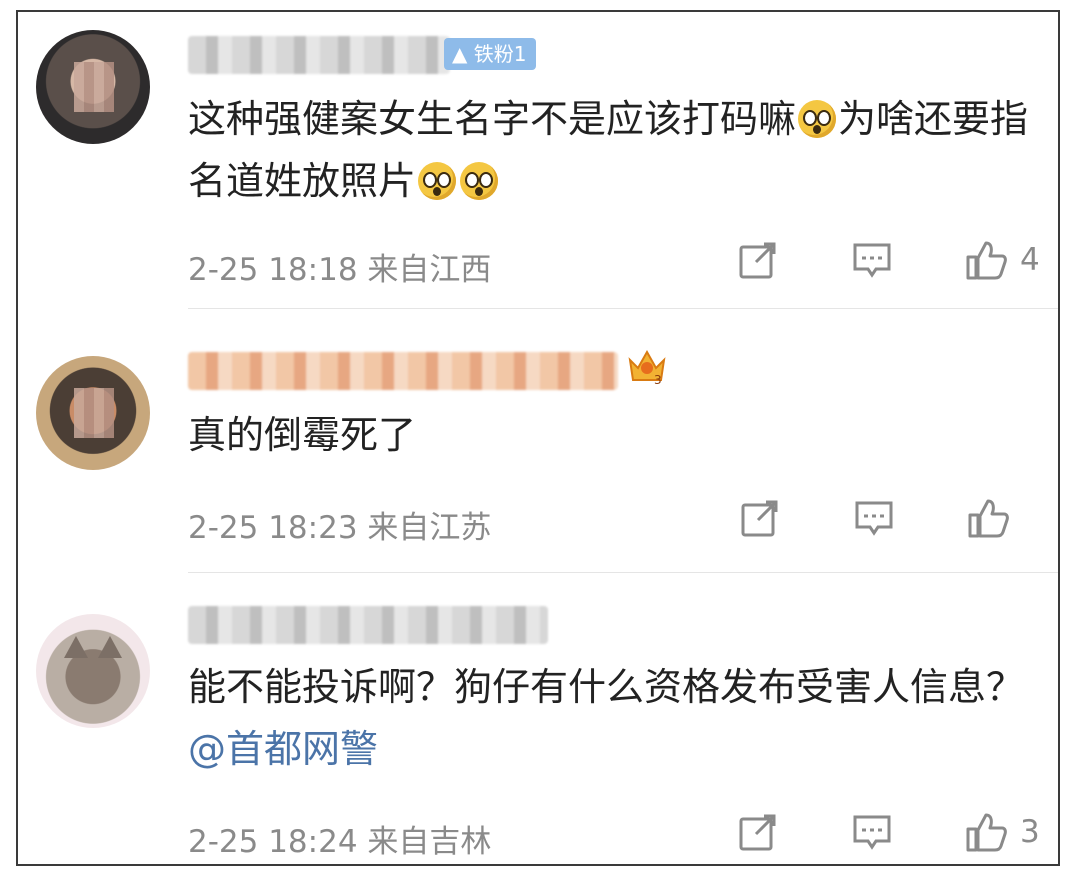  Describe the element at coordinates (429, 528) in the screenshot. I see `comment-location: 来自江苏` at that location.